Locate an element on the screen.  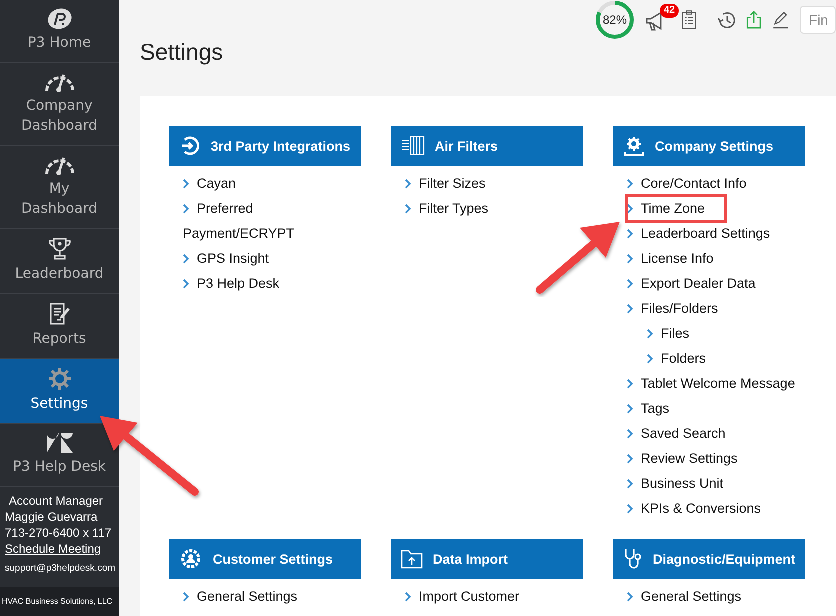
search-field: Fin is located at coordinates (818, 20).